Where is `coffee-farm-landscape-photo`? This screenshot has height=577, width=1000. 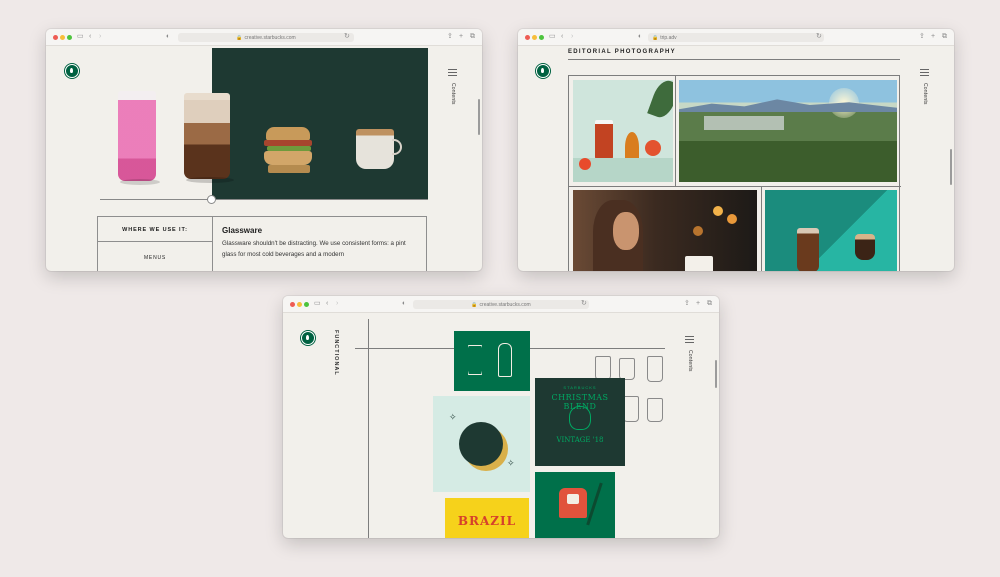
coffee-farm-landscape-photo is located at coordinates (788, 131).